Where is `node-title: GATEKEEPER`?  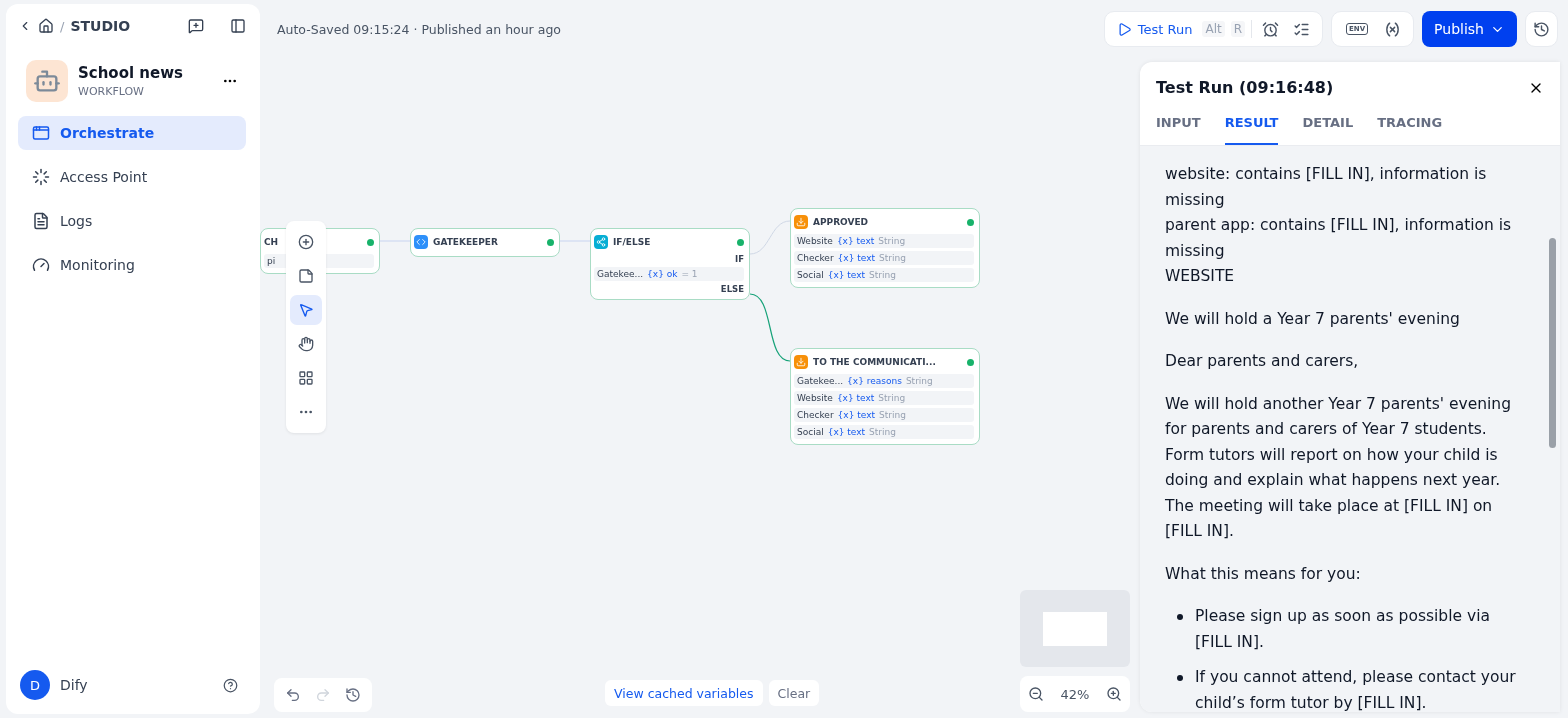
node-title: GATEKEEPER is located at coordinates (465, 242).